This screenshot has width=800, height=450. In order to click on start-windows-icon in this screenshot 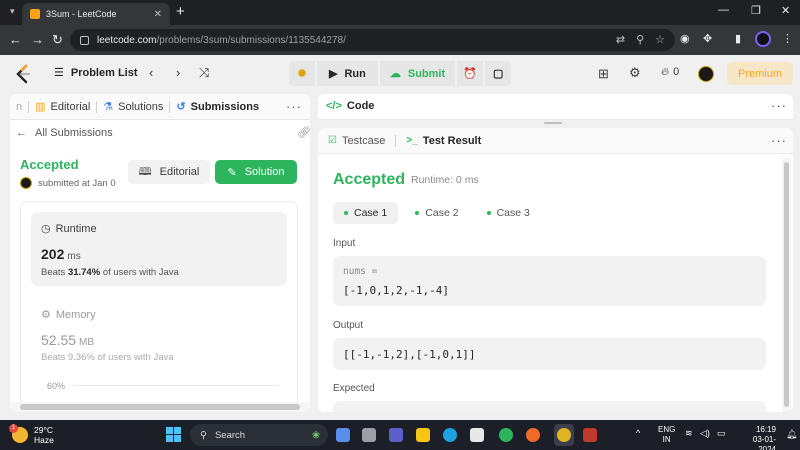, I will do `click(173, 434)`.